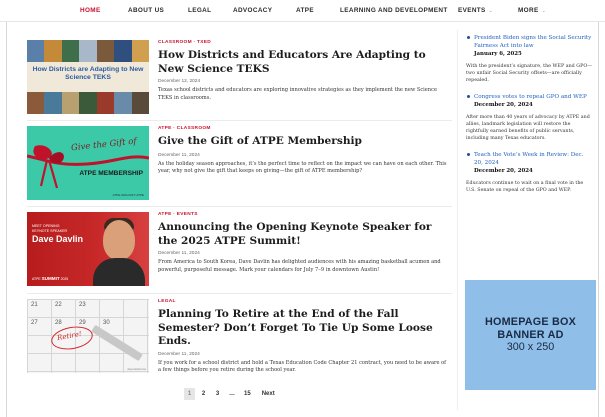  Describe the element at coordinates (189, 394) in the screenshot. I see `page-link-1: 1` at that location.